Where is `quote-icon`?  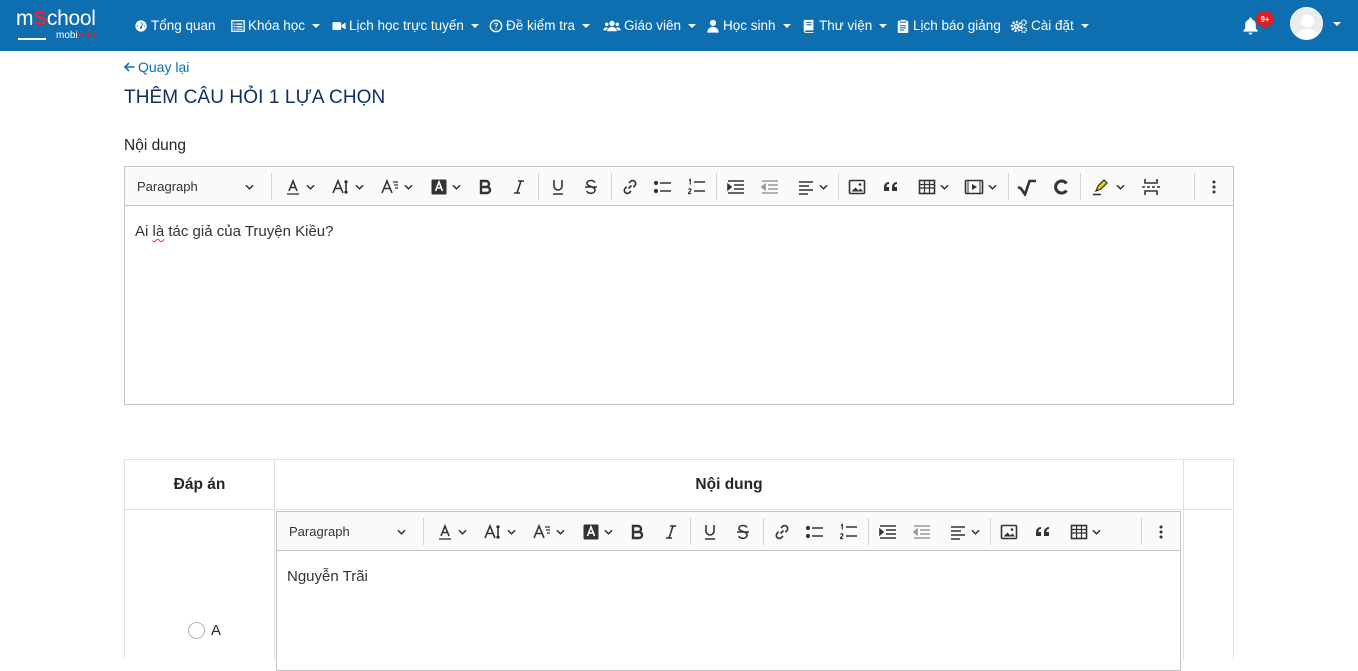
quote-icon is located at coordinates (890, 186).